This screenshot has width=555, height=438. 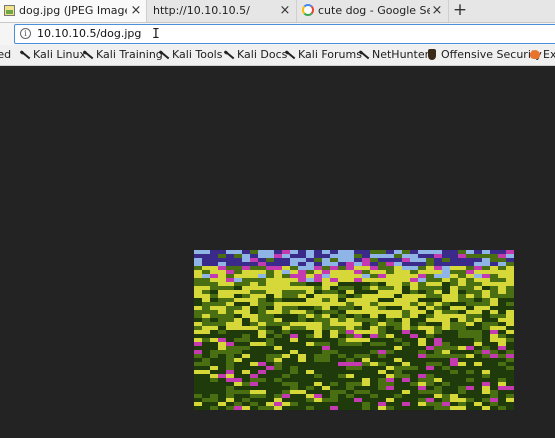 I want to click on tab-cute-dog-google-search: cute dog - Google Search ×, so click(x=373, y=11).